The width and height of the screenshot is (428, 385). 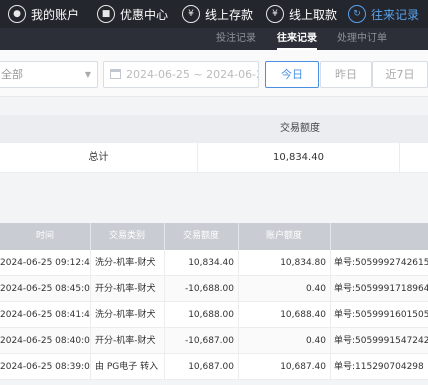 What do you see at coordinates (45, 315) in the screenshot?
I see `cell-time: 2024-06-25 08:41:42` at bounding box center [45, 315].